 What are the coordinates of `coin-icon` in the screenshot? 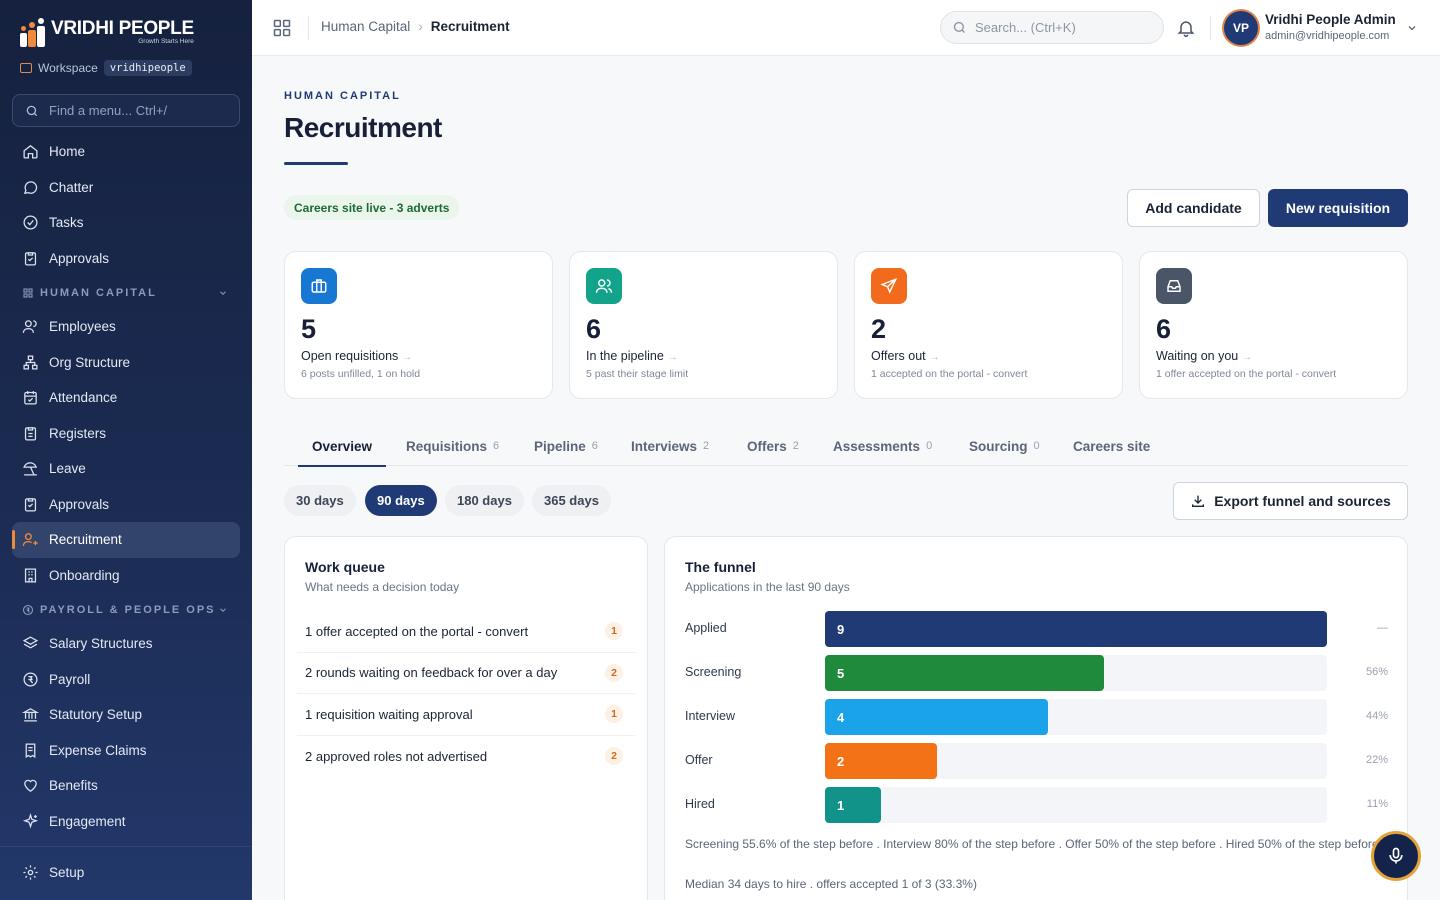 It's located at (30, 679).